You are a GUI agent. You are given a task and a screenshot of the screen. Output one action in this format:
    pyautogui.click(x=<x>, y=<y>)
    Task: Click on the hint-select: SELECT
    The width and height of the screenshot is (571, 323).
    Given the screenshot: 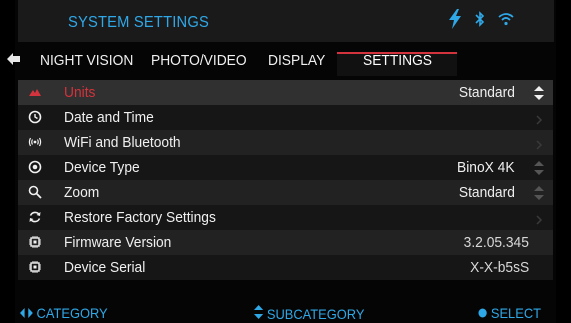 What is the action you would take?
    pyautogui.click(x=509, y=313)
    